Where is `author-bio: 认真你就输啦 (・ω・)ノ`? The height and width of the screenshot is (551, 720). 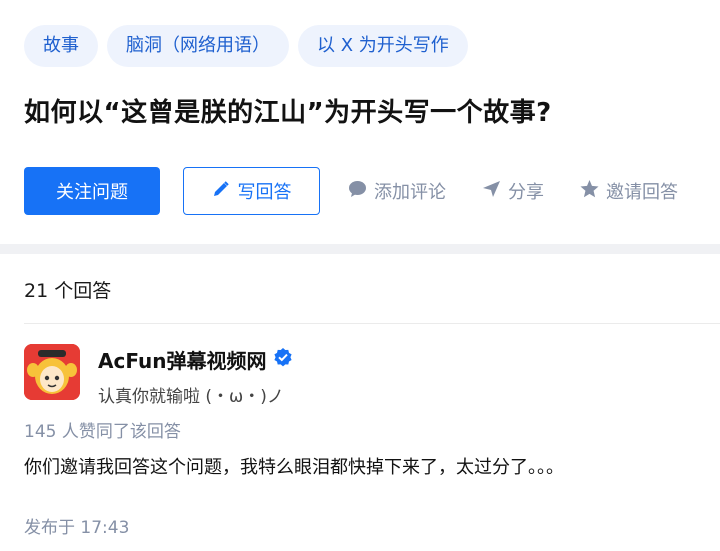
author-bio: 认真你就输啦 (・ω・)ノ is located at coordinates (191, 397).